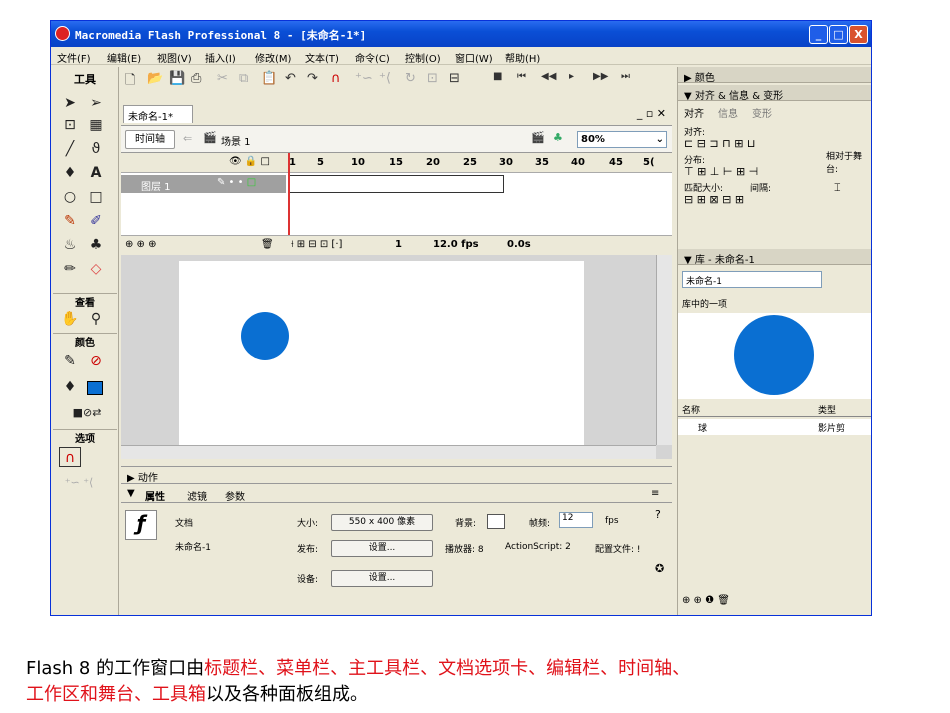  Describe the element at coordinates (827, 409) in the screenshot. I see `column-type: 类型` at that location.